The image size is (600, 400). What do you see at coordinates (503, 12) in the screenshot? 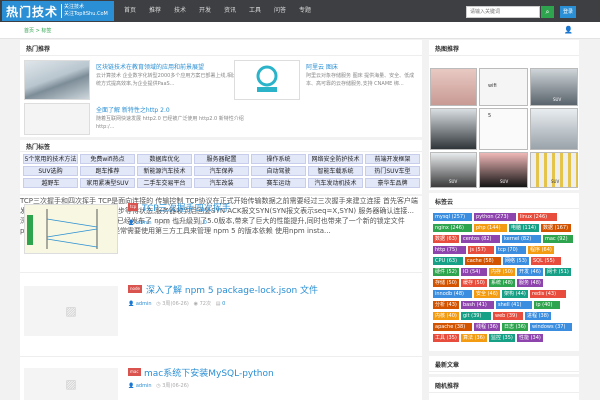
I see `search-input` at bounding box center [503, 12].